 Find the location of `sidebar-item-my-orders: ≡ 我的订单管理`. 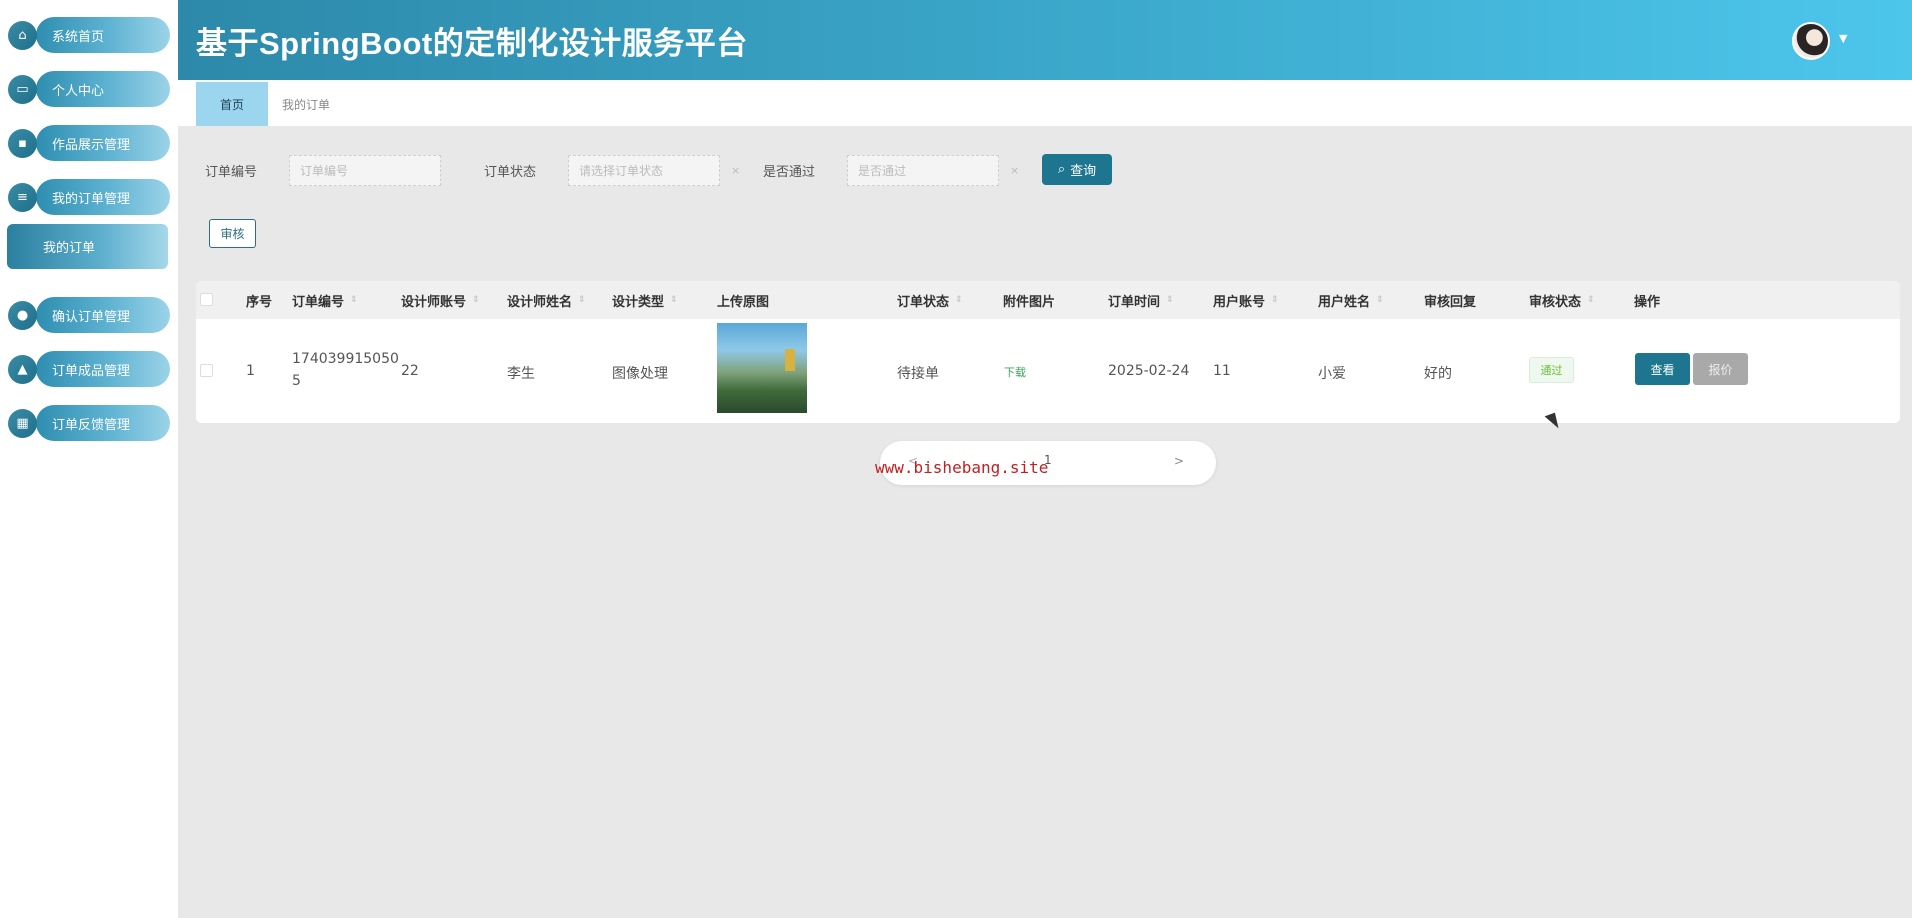

sidebar-item-my-orders: ≡ 我的订单管理 is located at coordinates (88, 197).